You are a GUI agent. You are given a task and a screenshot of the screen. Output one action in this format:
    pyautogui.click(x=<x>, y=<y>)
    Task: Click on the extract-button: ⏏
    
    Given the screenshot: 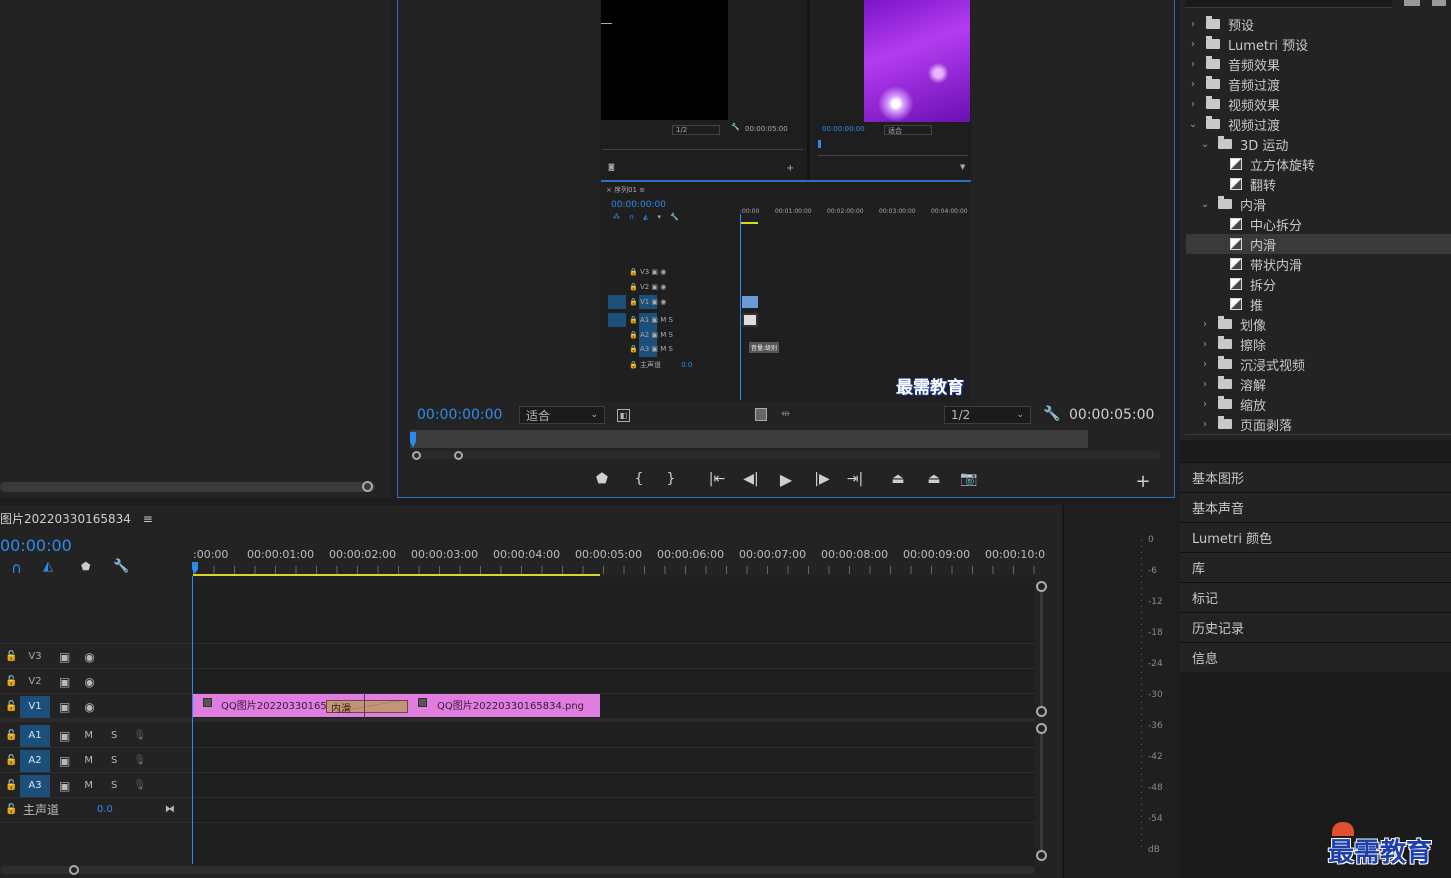 What is the action you would take?
    pyautogui.click(x=934, y=479)
    